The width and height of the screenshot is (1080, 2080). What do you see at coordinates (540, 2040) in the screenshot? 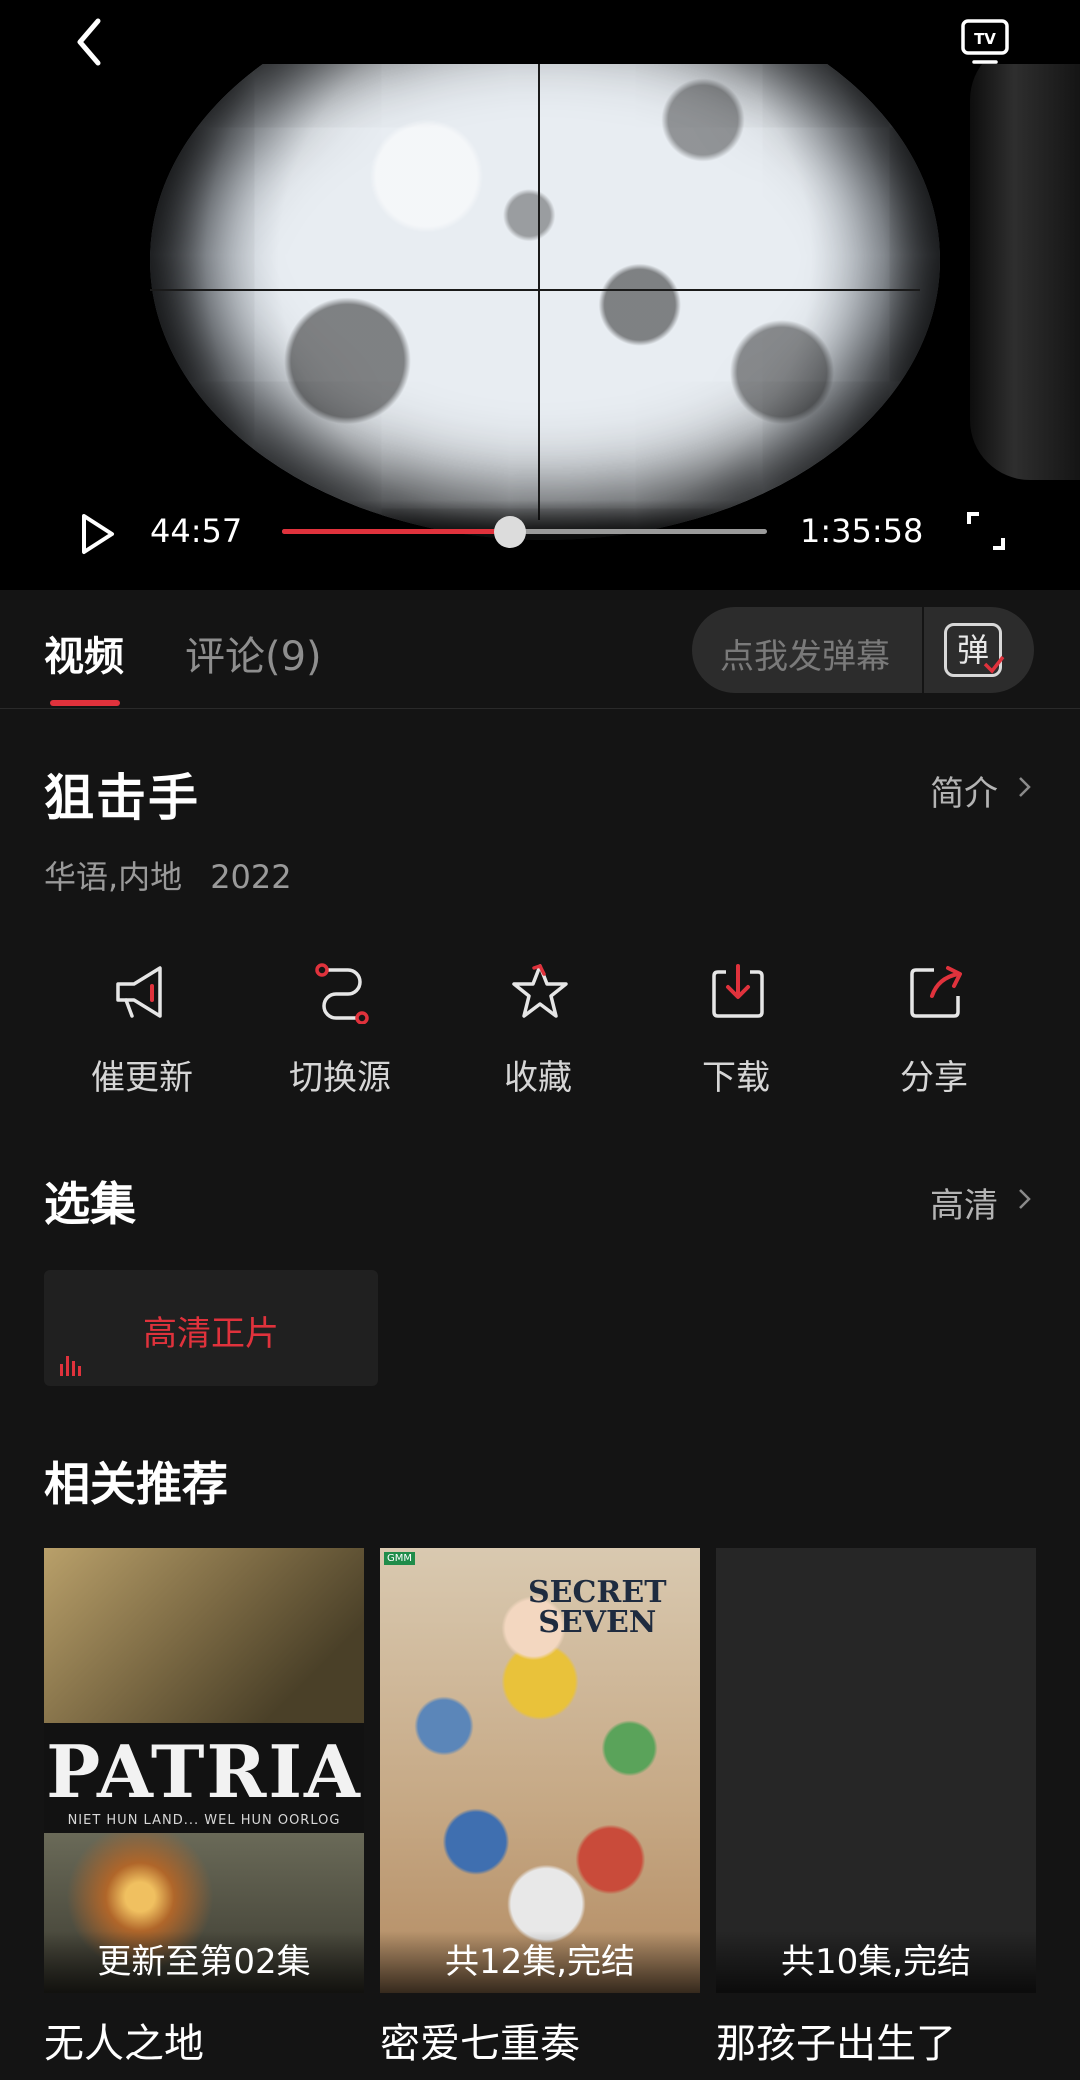
I see `recommend-item-title: 密爱七重奏` at bounding box center [540, 2040].